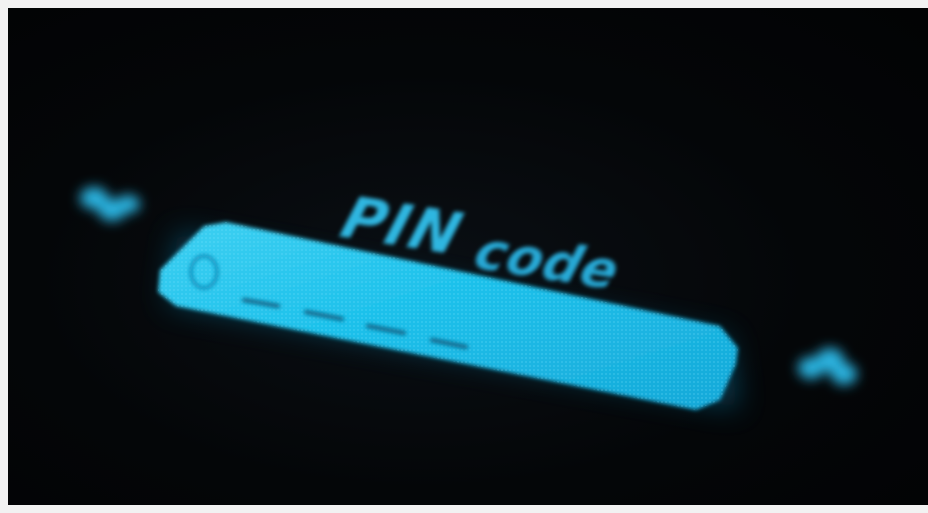 This screenshot has width=928, height=513. What do you see at coordinates (827, 366) in the screenshot?
I see `right-led-indicator-icon` at bounding box center [827, 366].